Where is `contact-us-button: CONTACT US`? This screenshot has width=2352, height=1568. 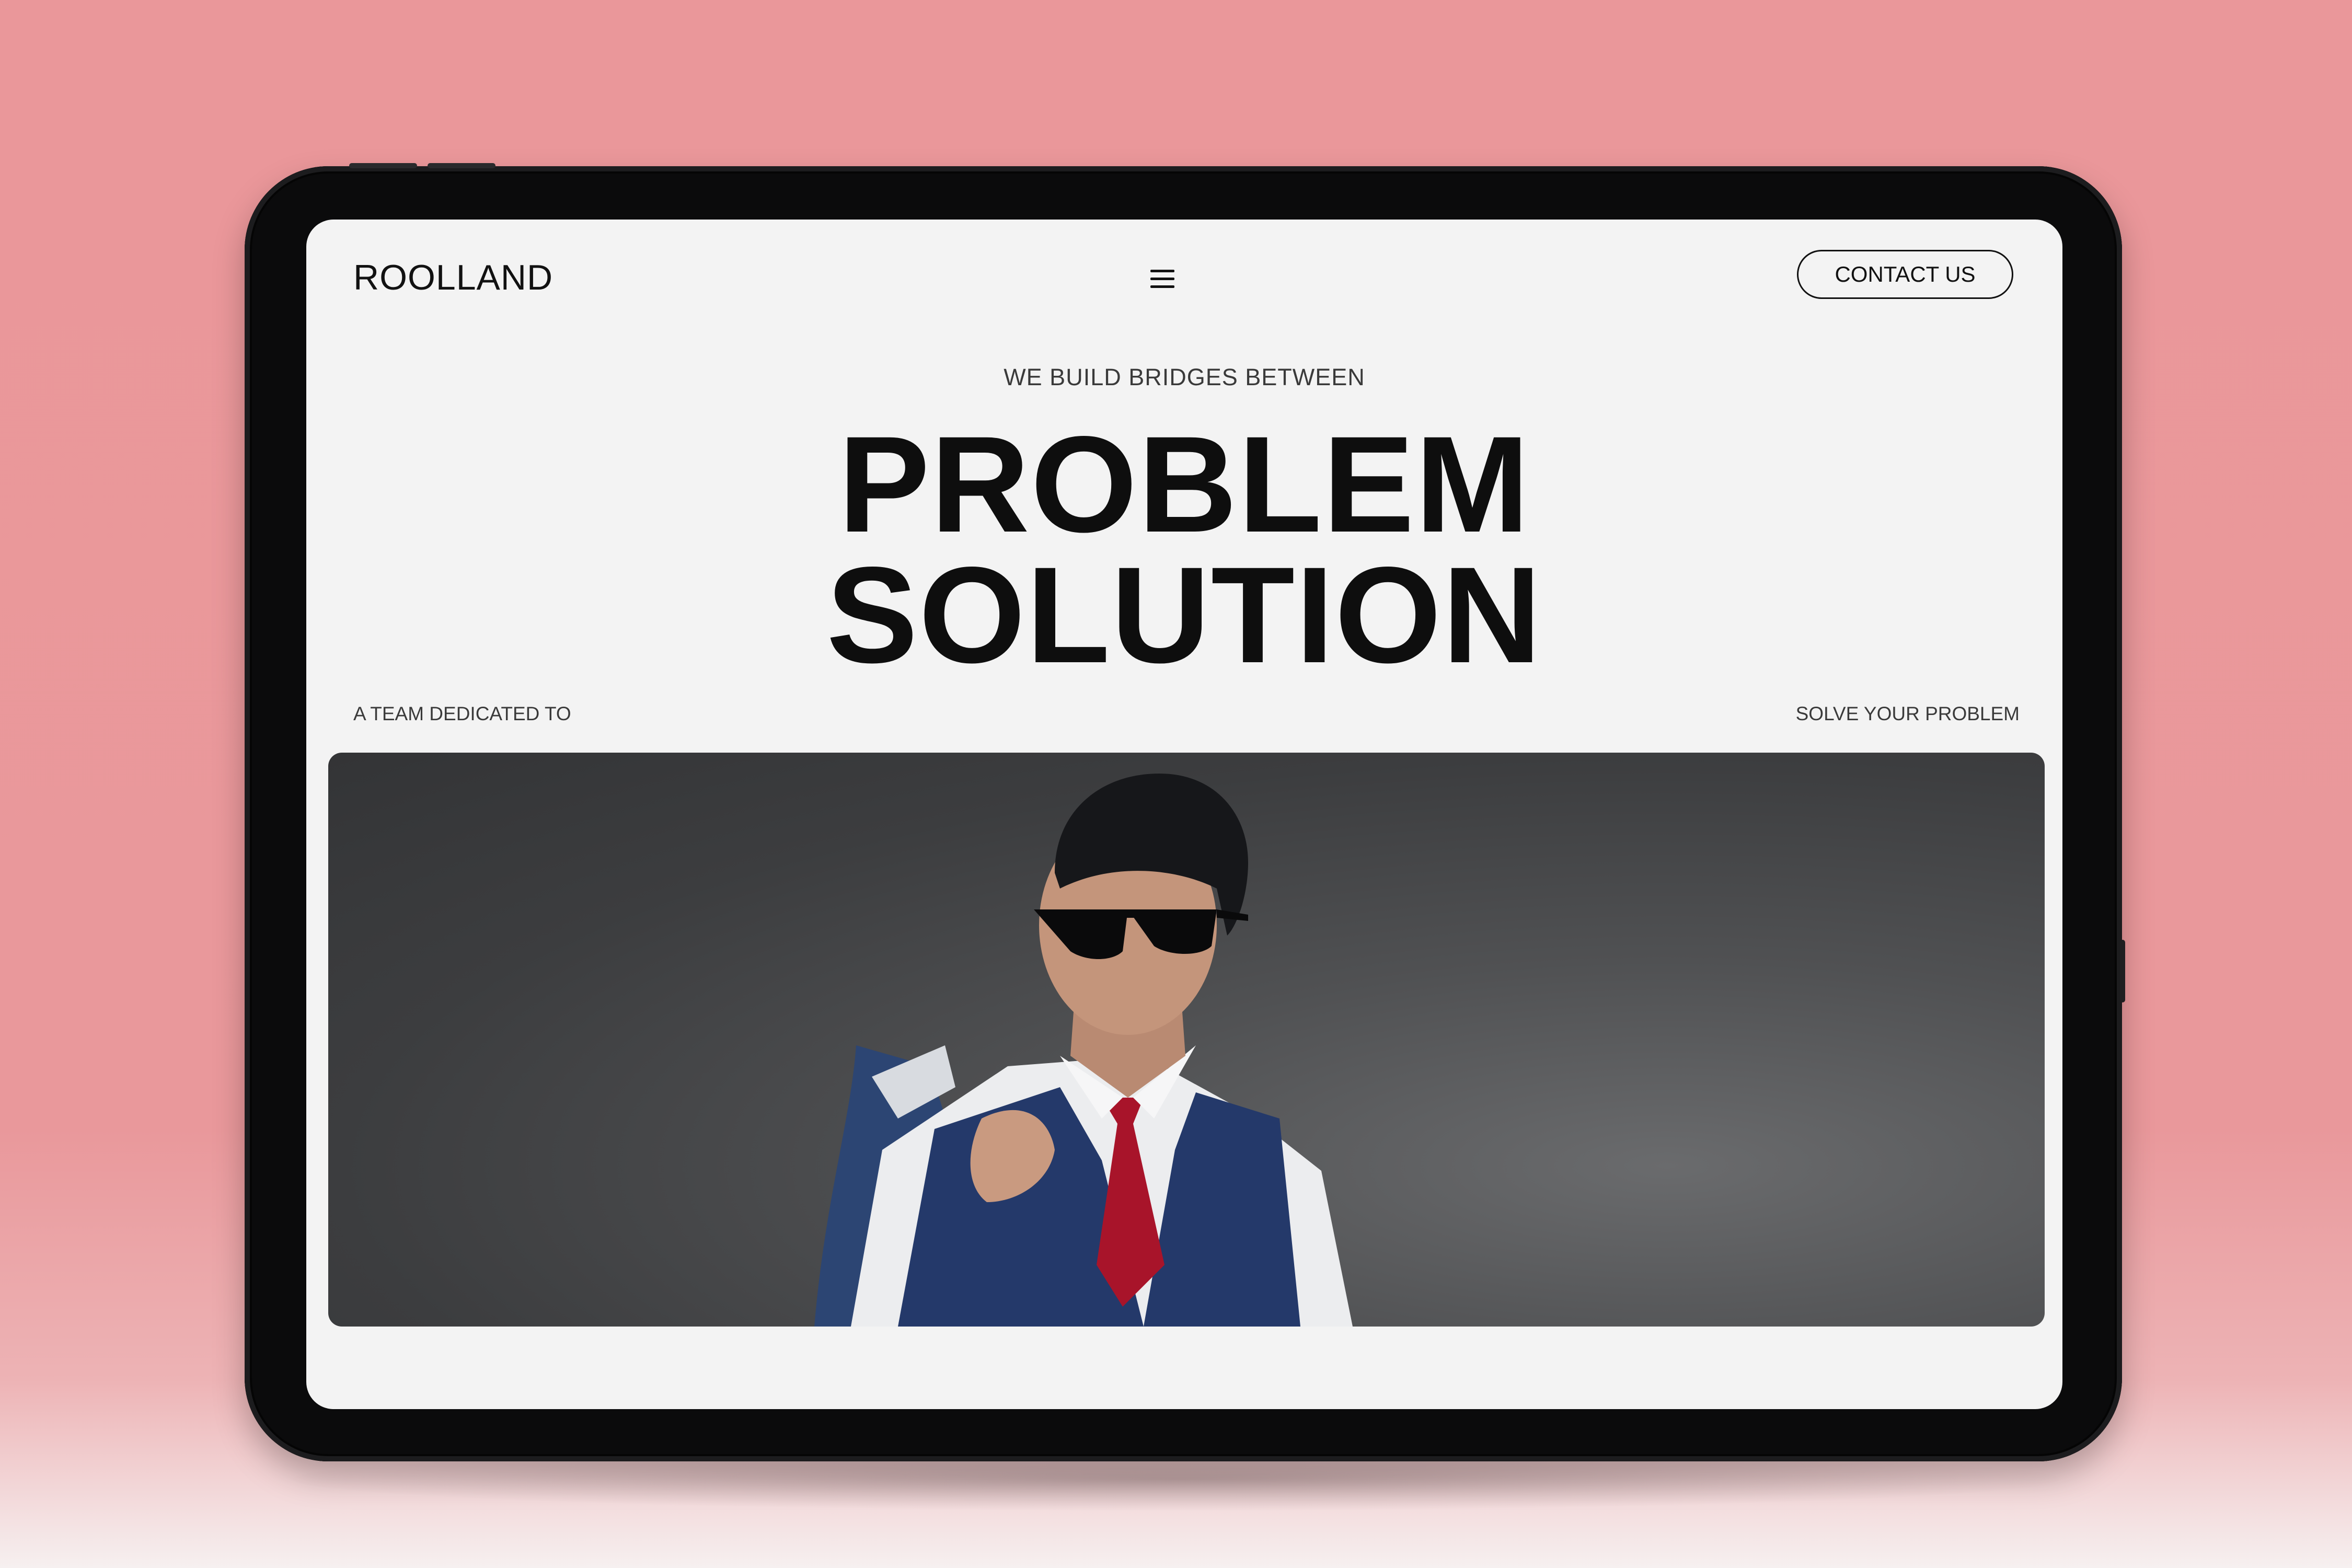
contact-us-button: CONTACT US is located at coordinates (1905, 274).